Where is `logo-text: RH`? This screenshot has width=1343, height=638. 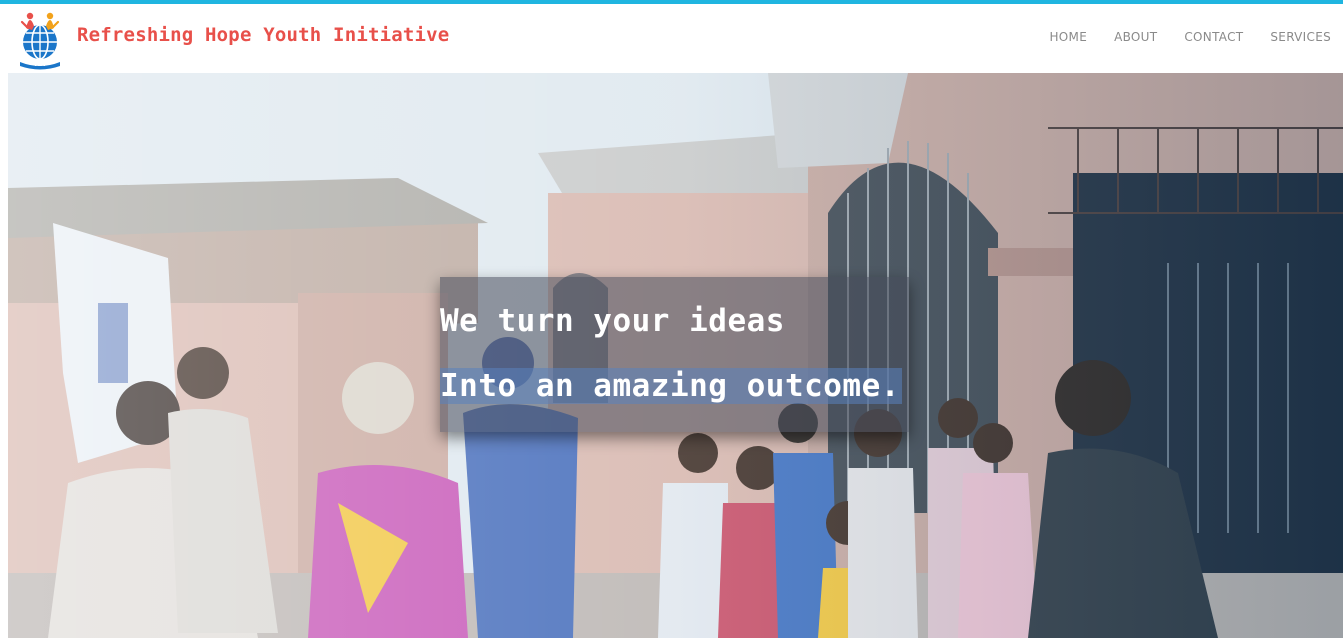
logo-text: RH is located at coordinates (39, 64).